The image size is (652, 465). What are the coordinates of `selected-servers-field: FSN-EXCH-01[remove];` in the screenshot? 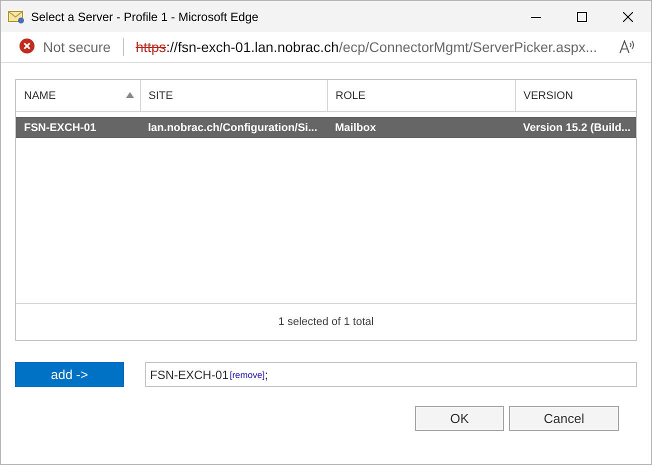 It's located at (391, 374).